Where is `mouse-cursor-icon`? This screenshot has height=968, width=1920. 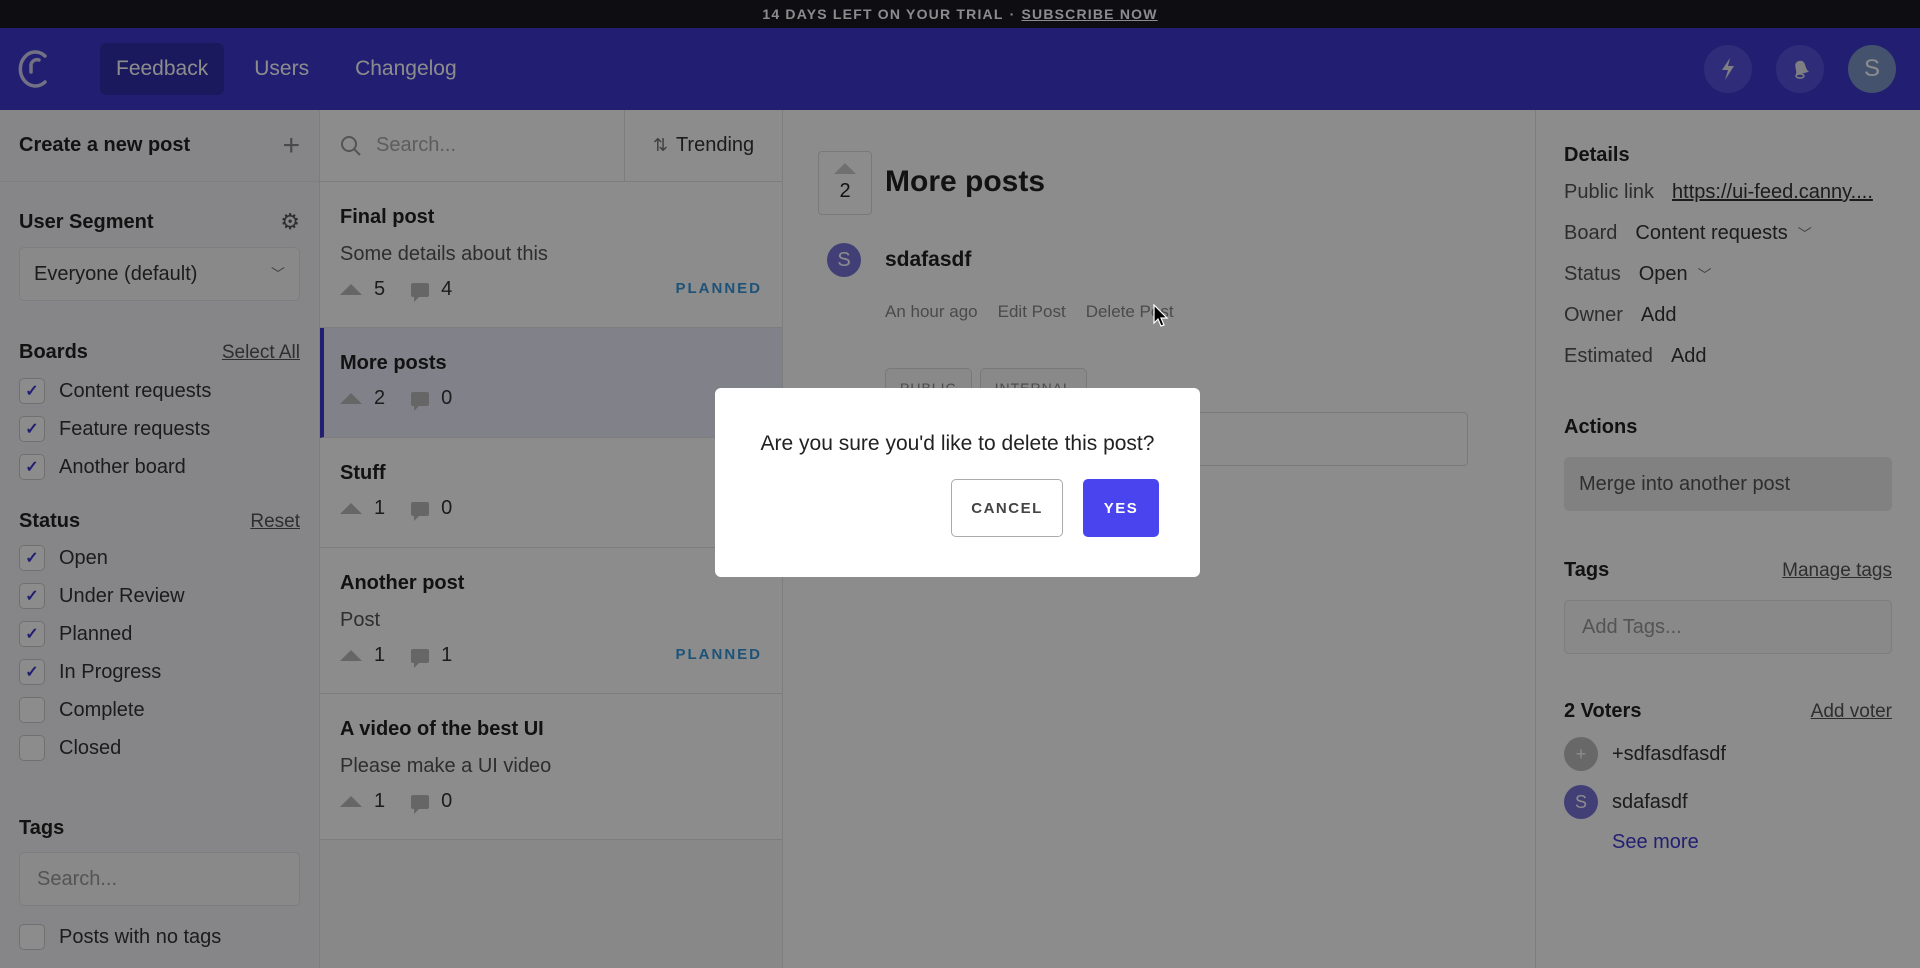 mouse-cursor-icon is located at coordinates (1161, 315).